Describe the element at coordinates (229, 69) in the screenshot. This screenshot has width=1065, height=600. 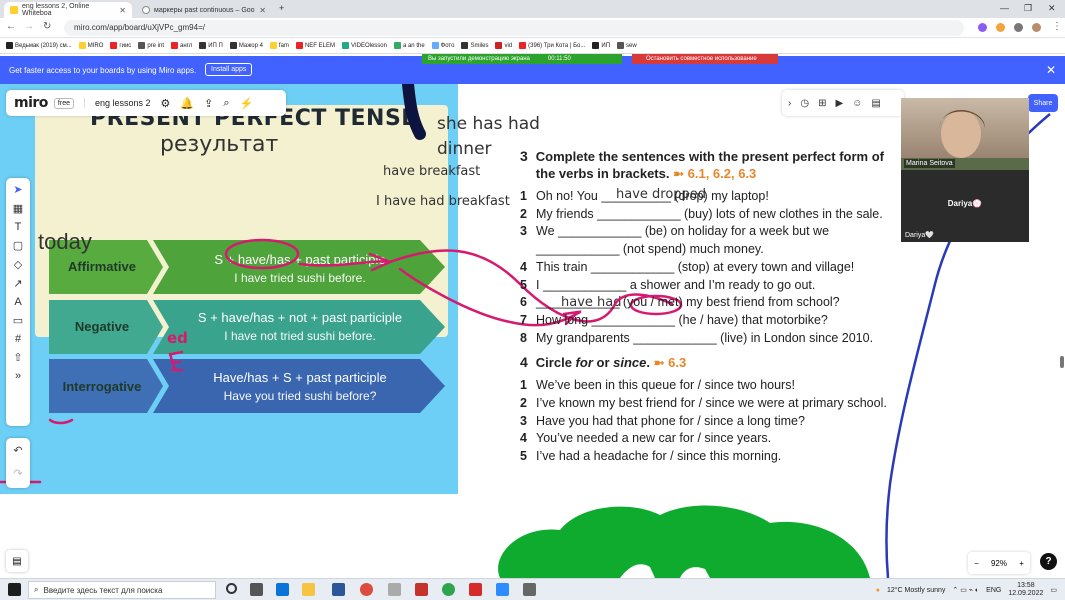
I see `install-apps-button: Install apps` at that location.